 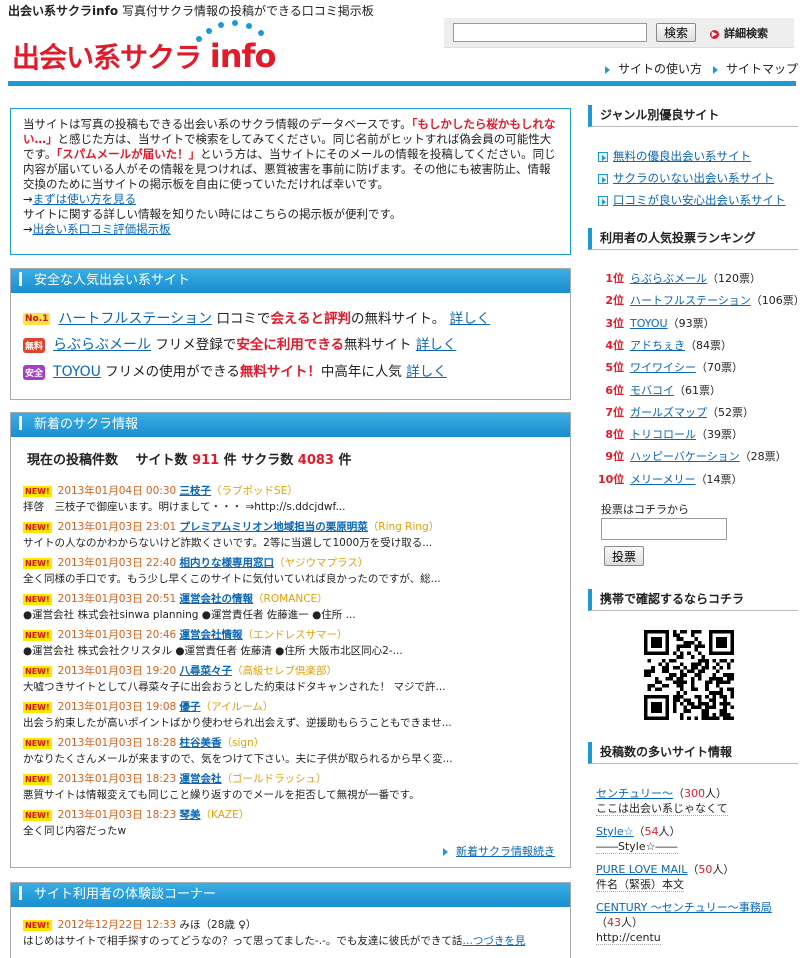 What do you see at coordinates (690, 300) in the screenshot?
I see `ranking-site-link: ハートフルステーション` at bounding box center [690, 300].